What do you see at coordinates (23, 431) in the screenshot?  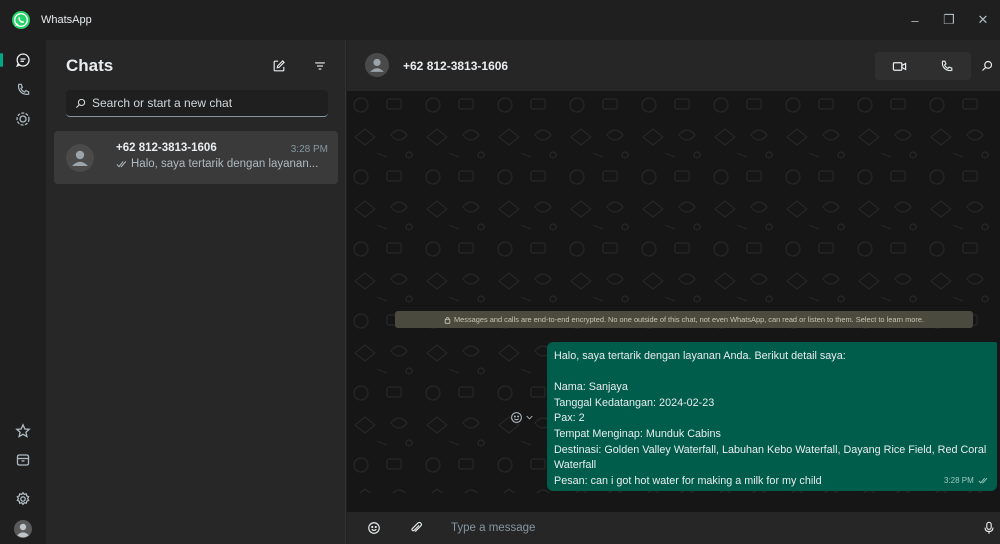 I see `starred-icon` at bounding box center [23, 431].